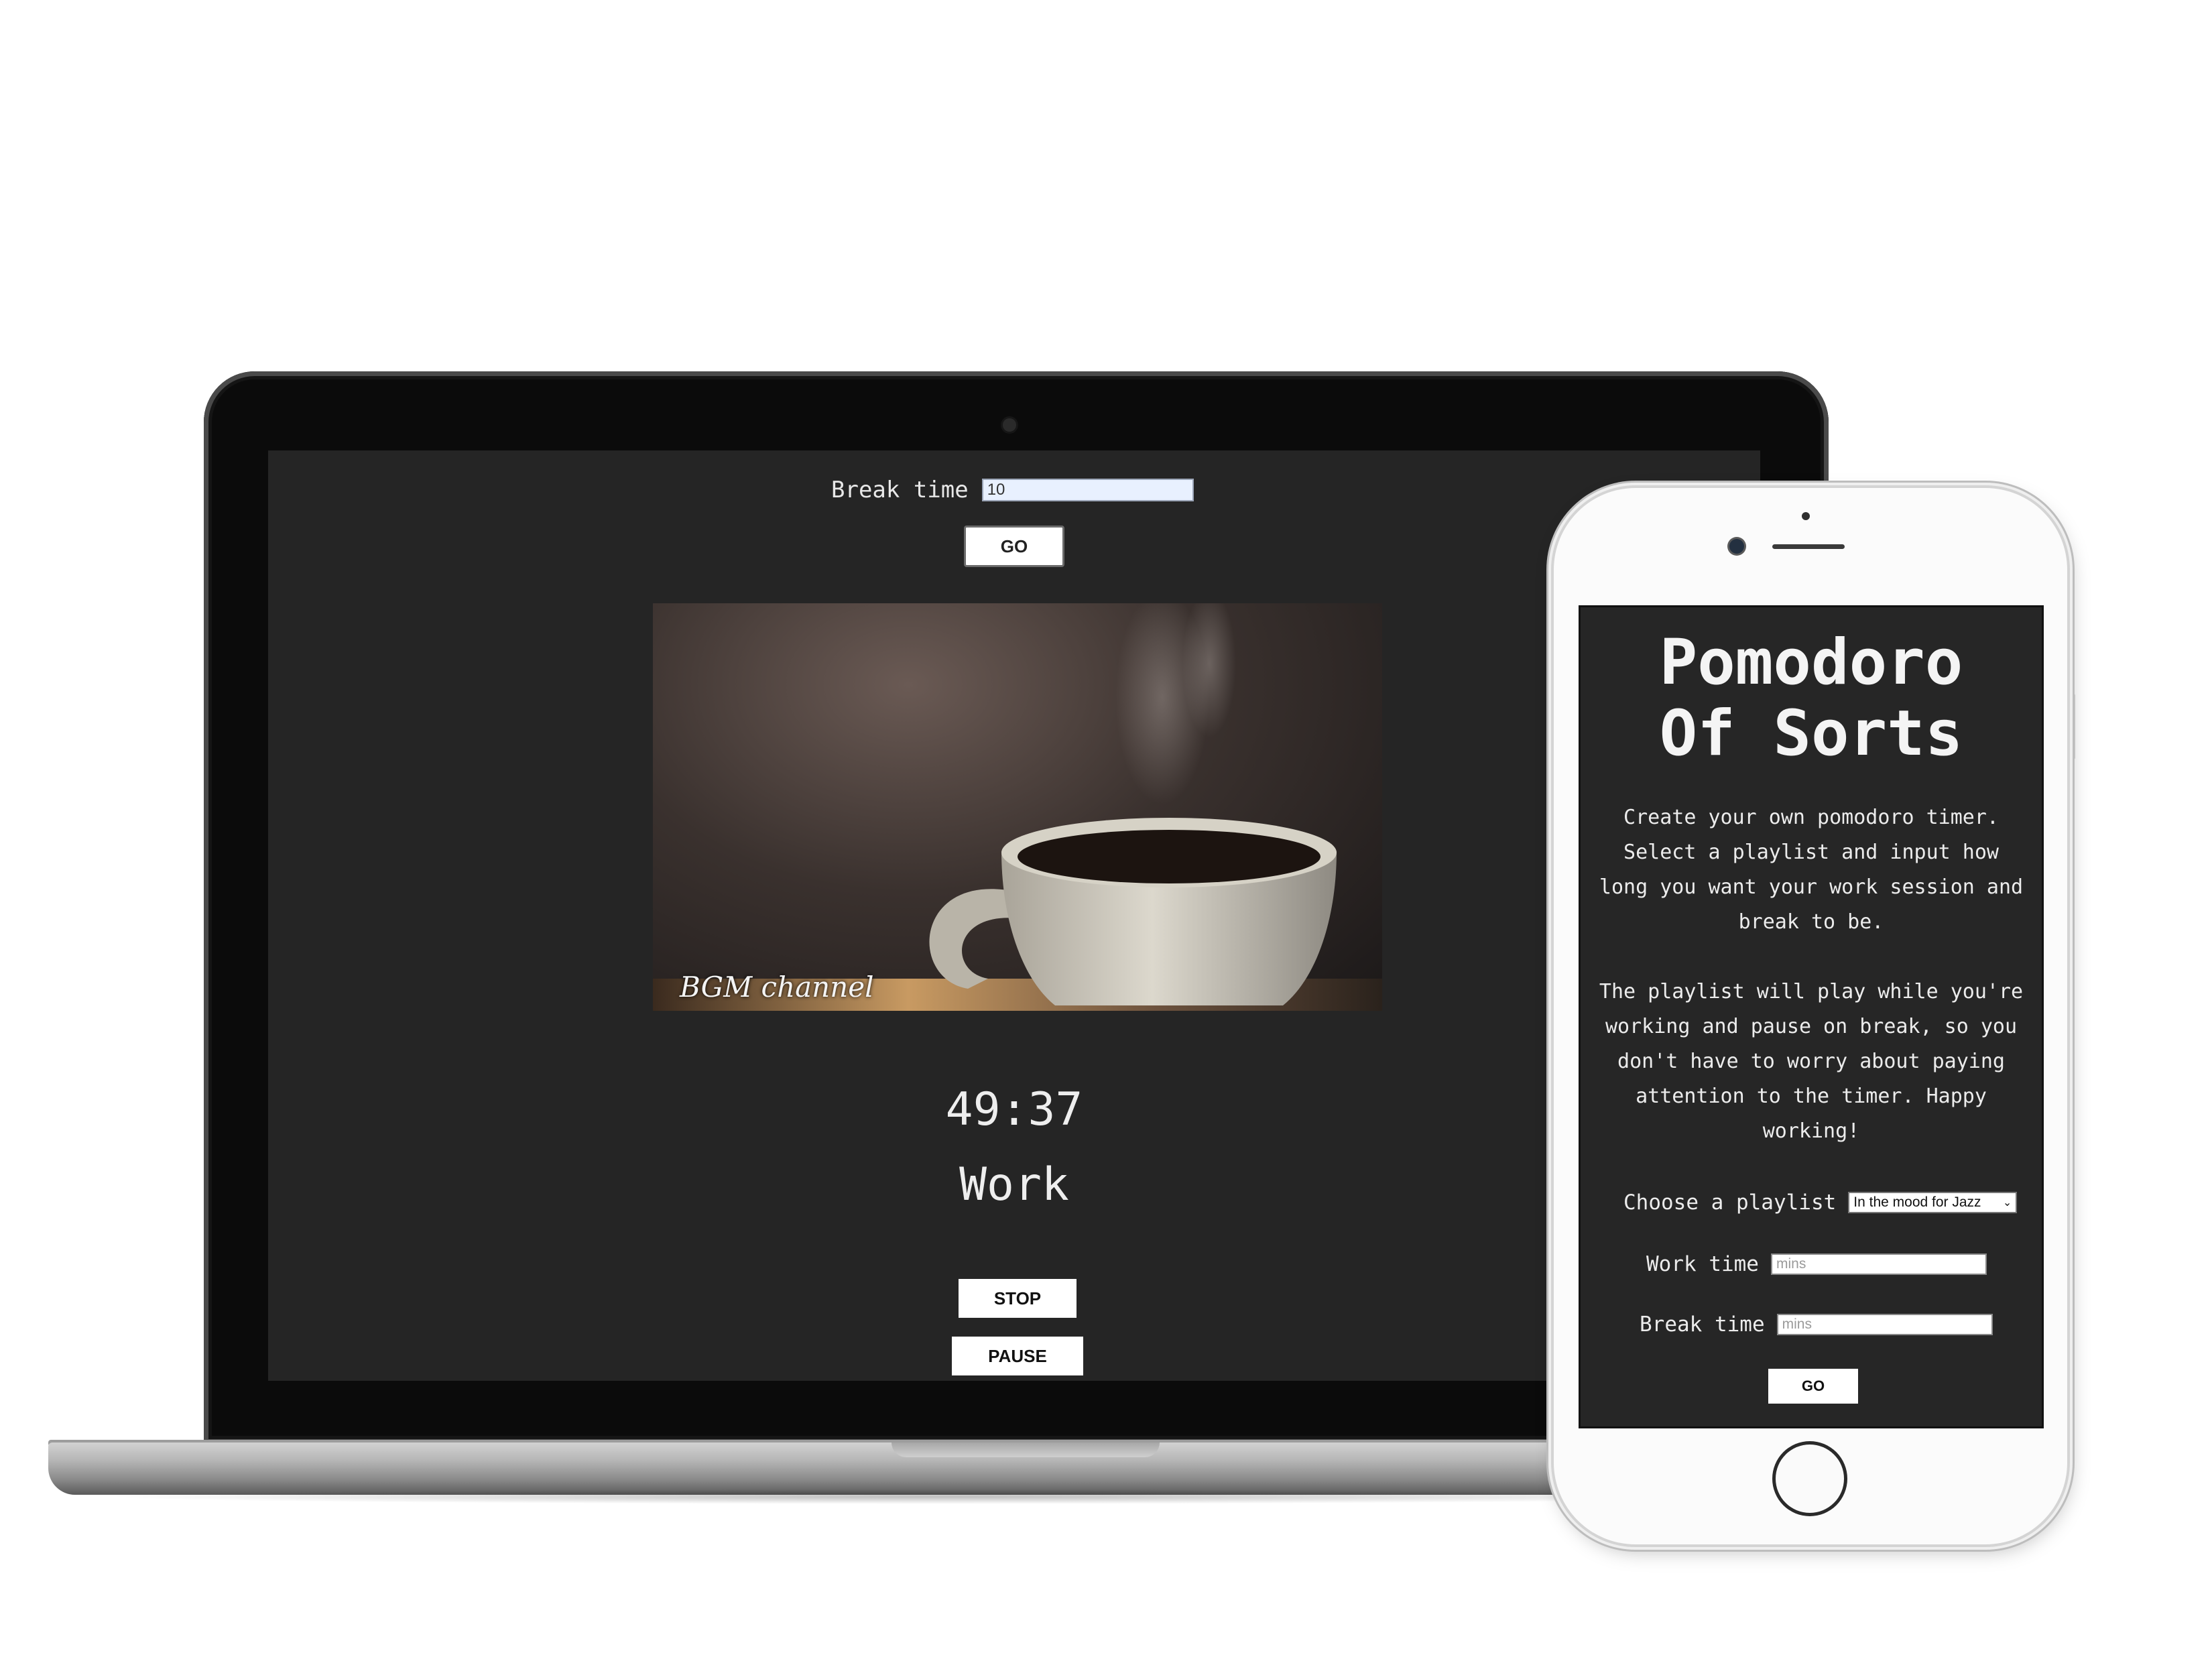 The image size is (2212, 1659). Describe the element at coordinates (1550, 808) in the screenshot. I see `phone-volume-down` at that location.